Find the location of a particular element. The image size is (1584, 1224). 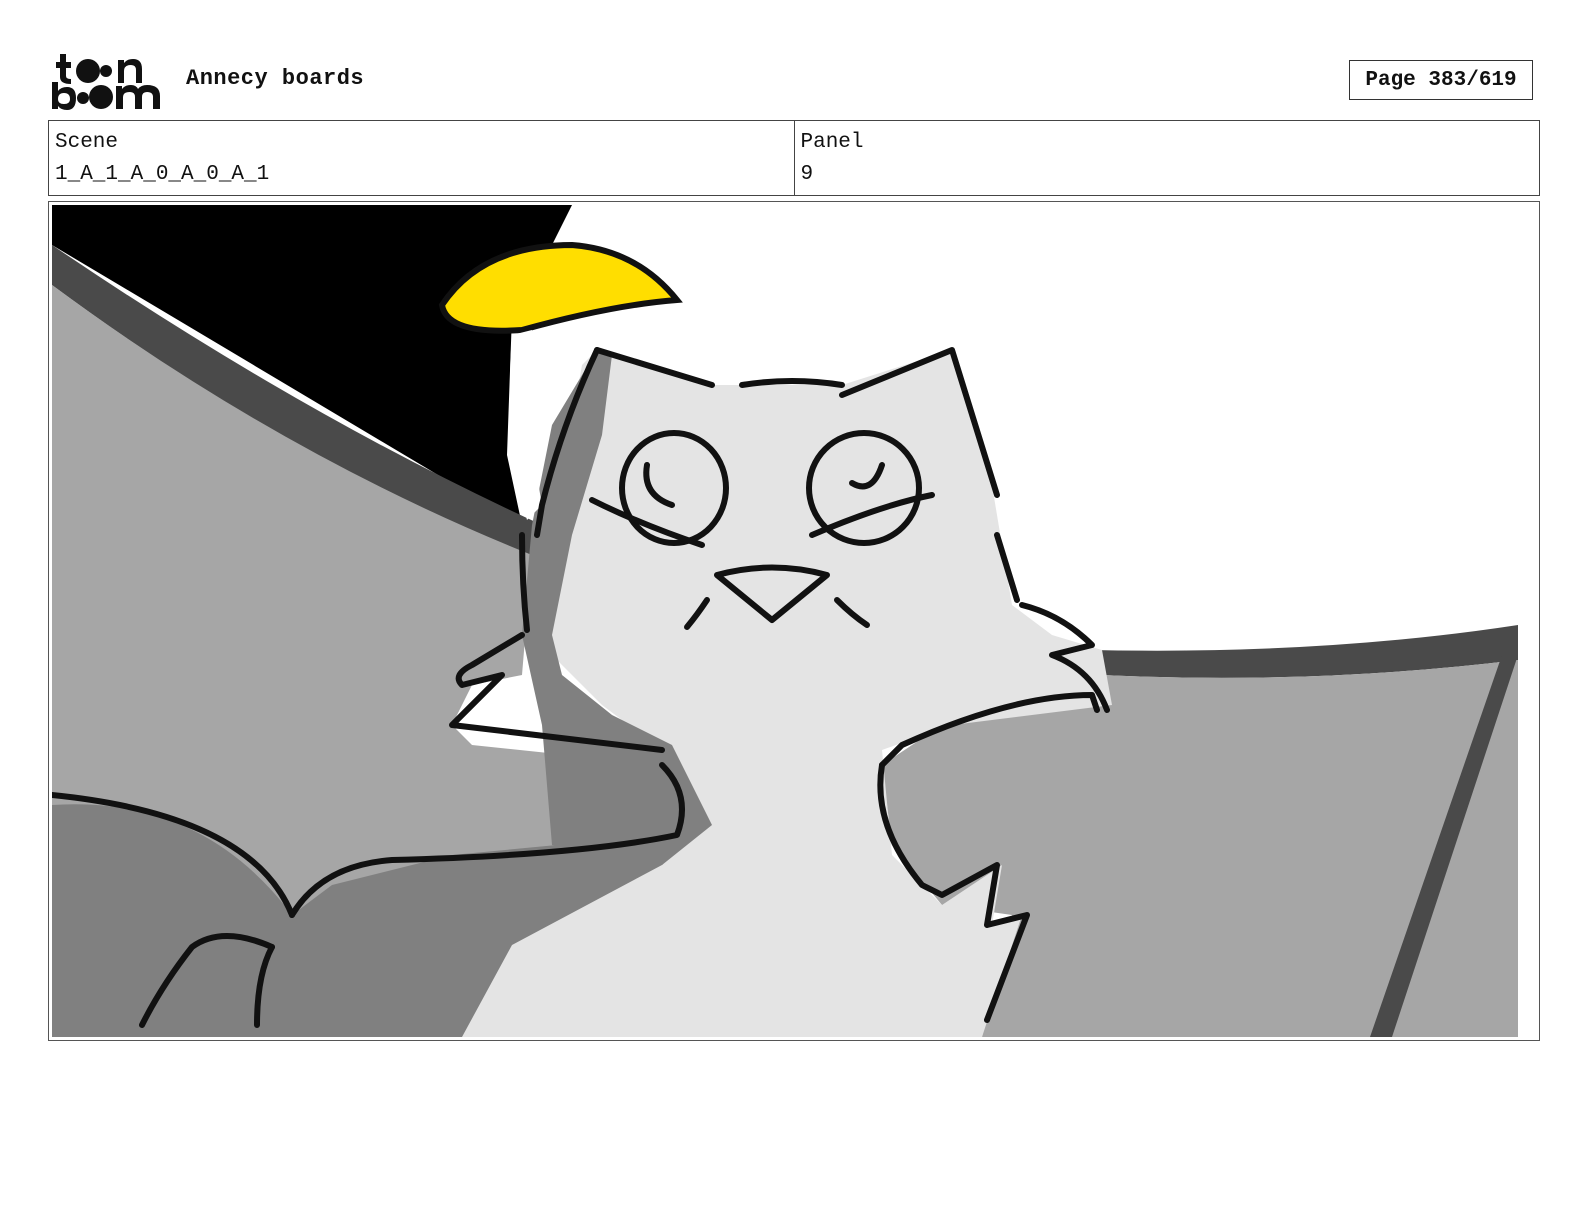

page-indicator: Page 383/619 is located at coordinates (1441, 80).